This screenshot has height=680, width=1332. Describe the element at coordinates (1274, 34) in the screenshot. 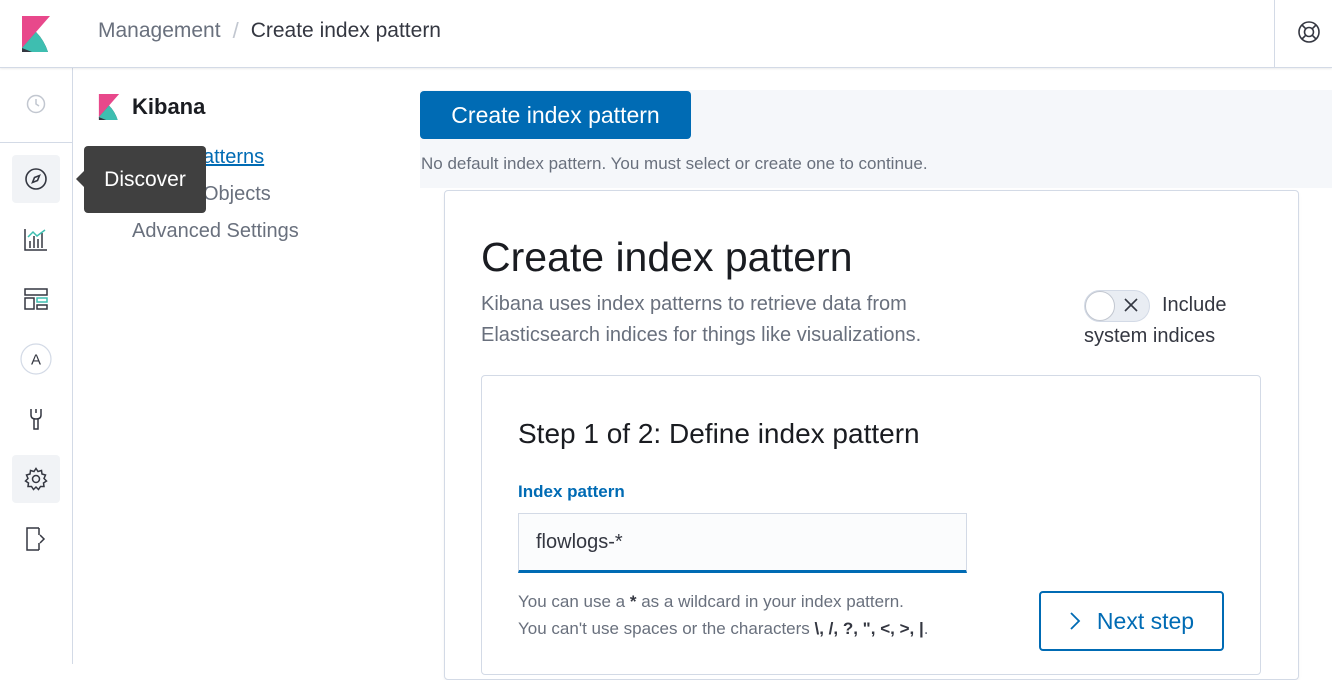

I see `header-divider` at that location.